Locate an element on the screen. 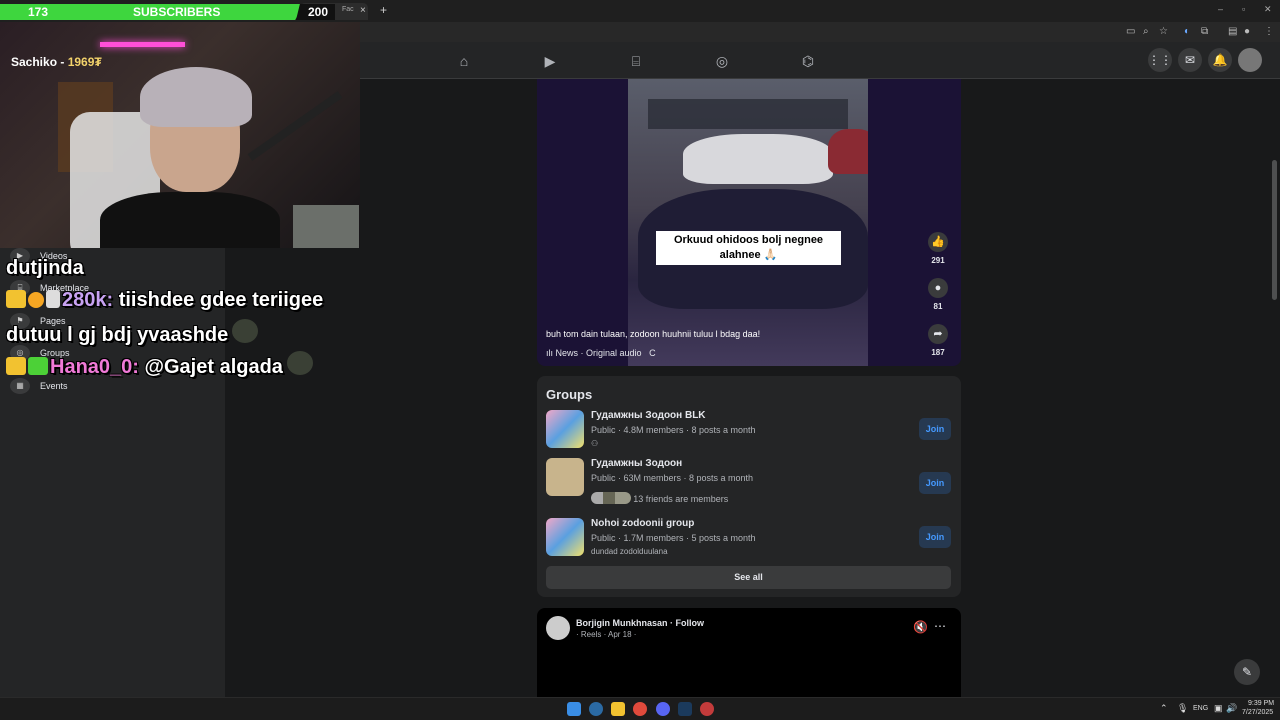 The image size is (1280, 720). see-all-button: See all is located at coordinates (748, 577).